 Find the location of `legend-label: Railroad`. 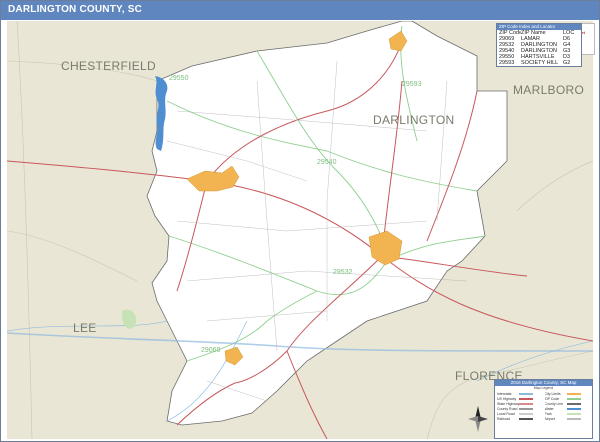

legend-label: Railroad is located at coordinates (504, 418).